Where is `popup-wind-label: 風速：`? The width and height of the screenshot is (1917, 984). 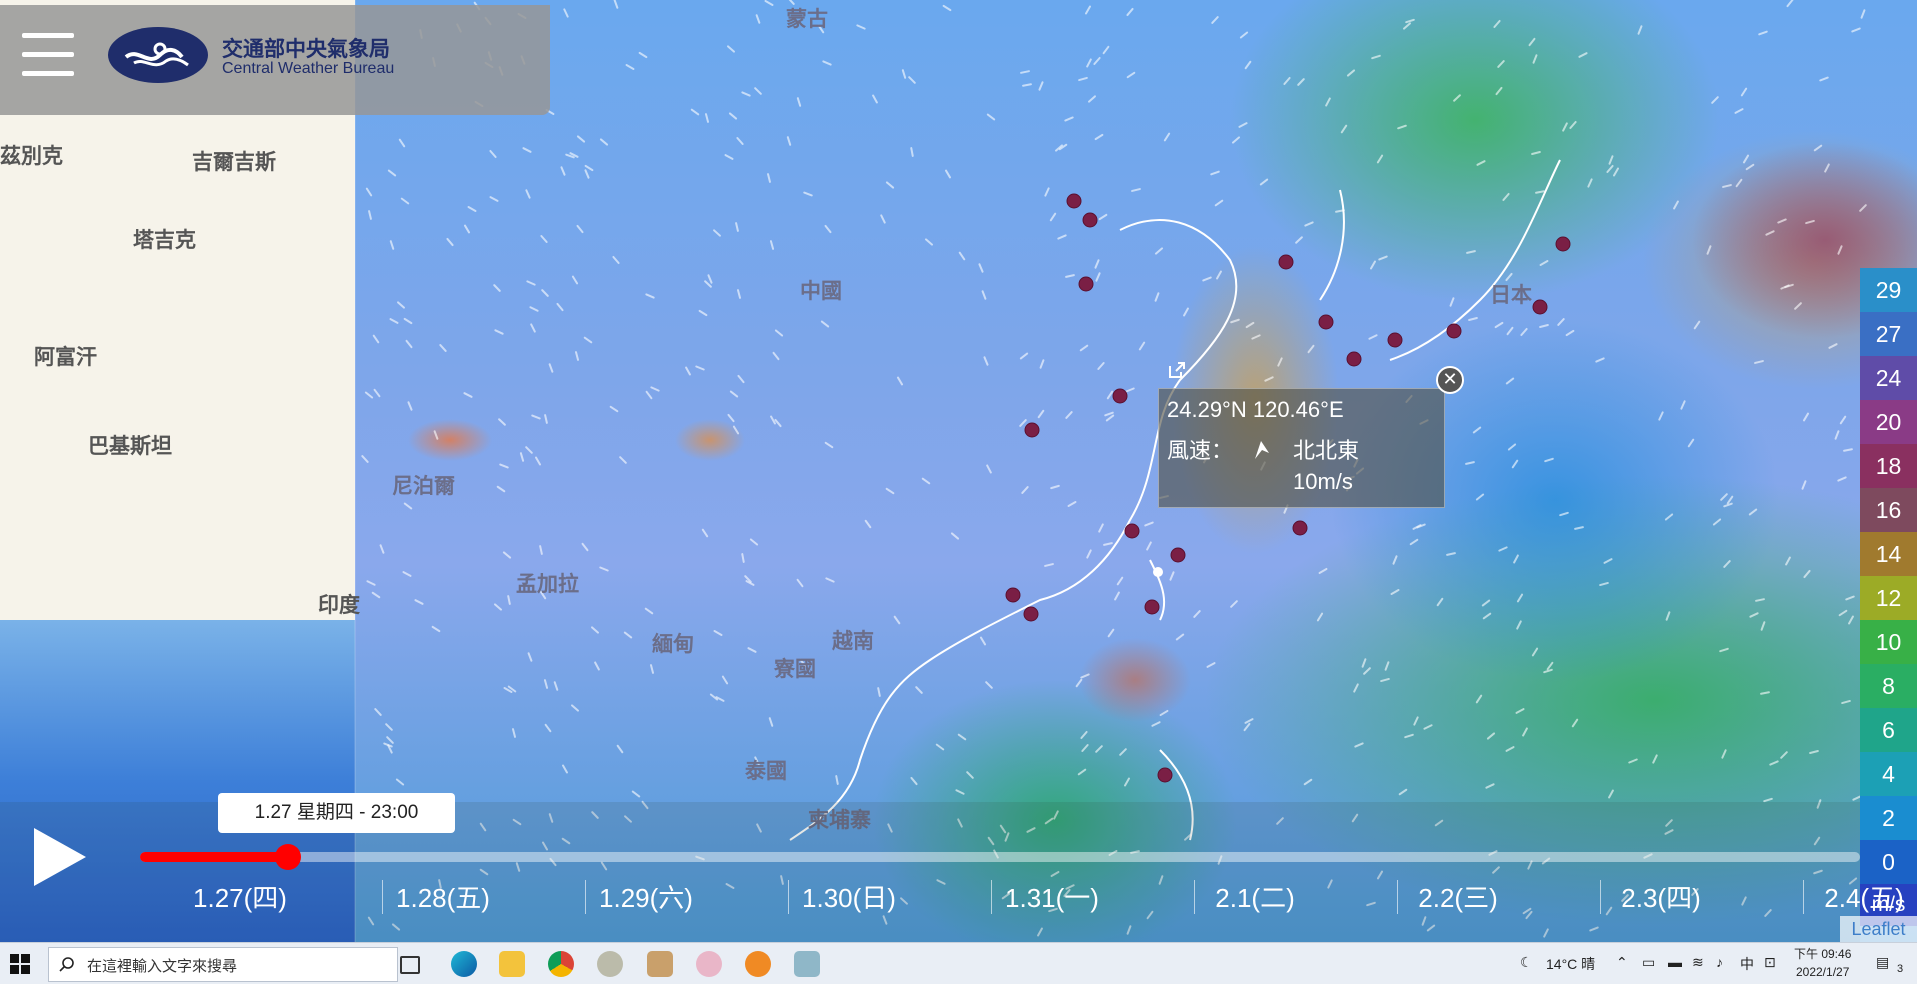 popup-wind-label: 風速： is located at coordinates (1200, 450).